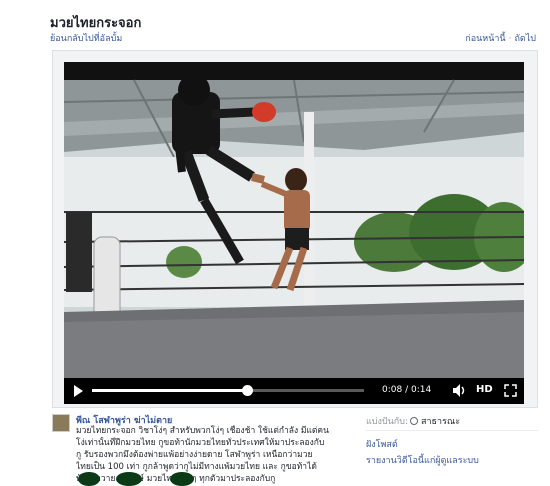 This screenshot has height=486, width=550. Describe the element at coordinates (248, 390) in the screenshot. I see `seek-handle` at that location.